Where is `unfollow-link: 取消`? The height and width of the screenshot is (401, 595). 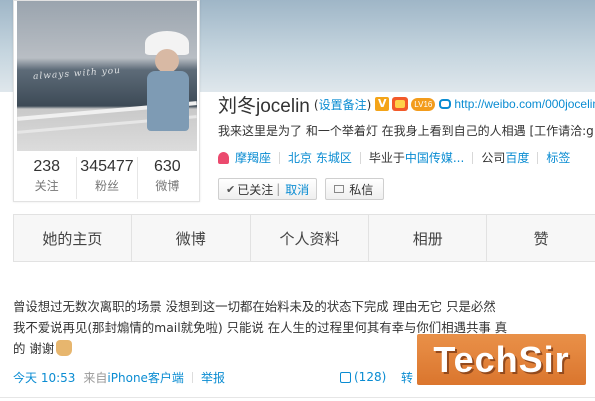
unfollow-link: 取消 is located at coordinates (297, 189).